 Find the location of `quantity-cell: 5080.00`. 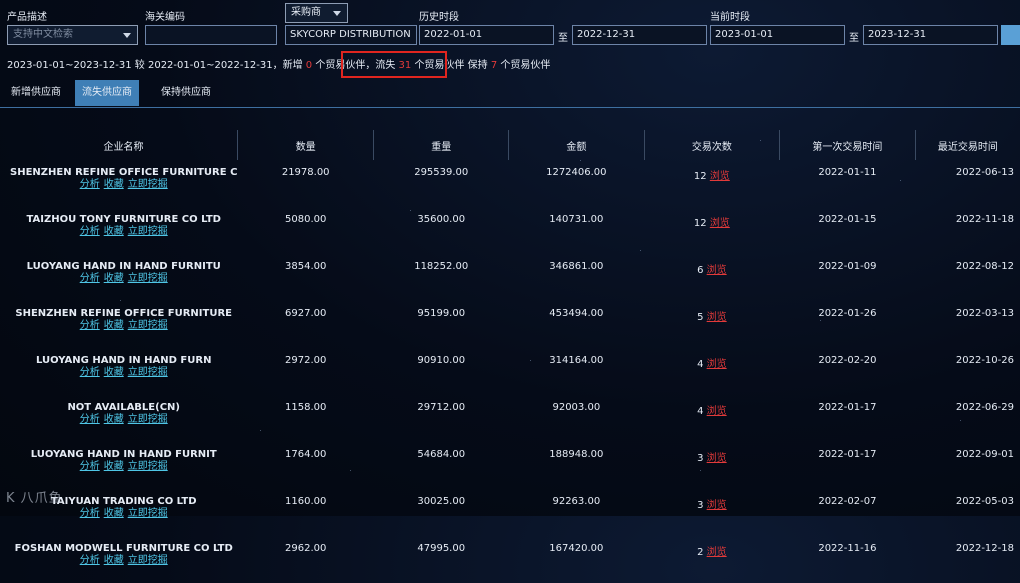

quantity-cell: 5080.00 is located at coordinates (306, 219).